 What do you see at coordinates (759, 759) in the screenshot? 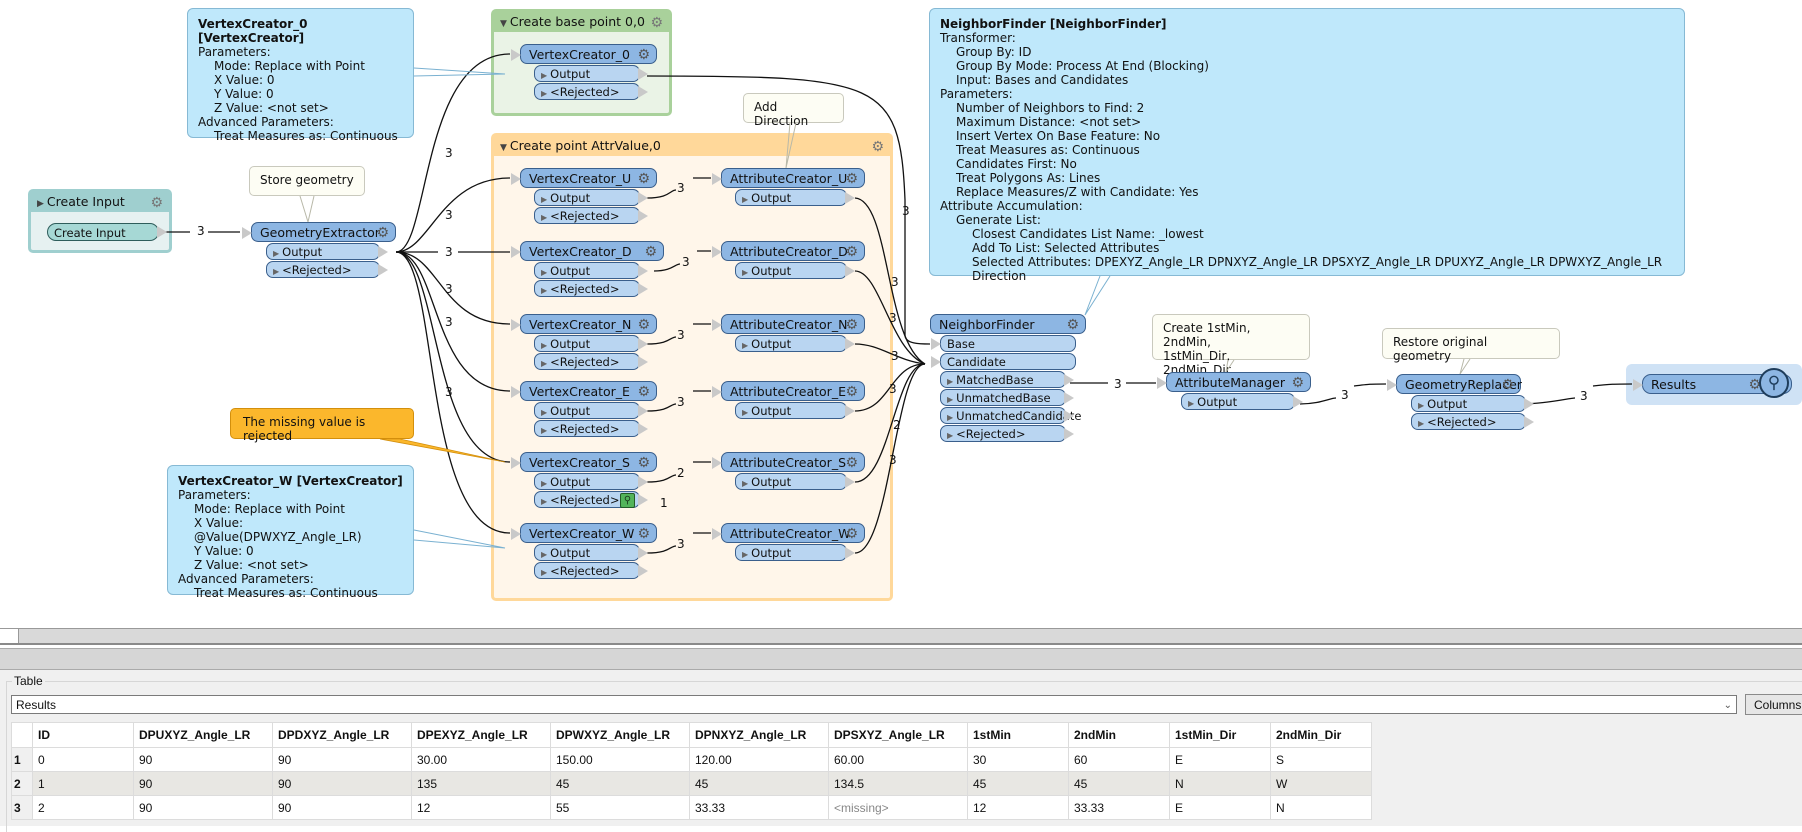
I see `table-cell: 120.00` at bounding box center [759, 759].